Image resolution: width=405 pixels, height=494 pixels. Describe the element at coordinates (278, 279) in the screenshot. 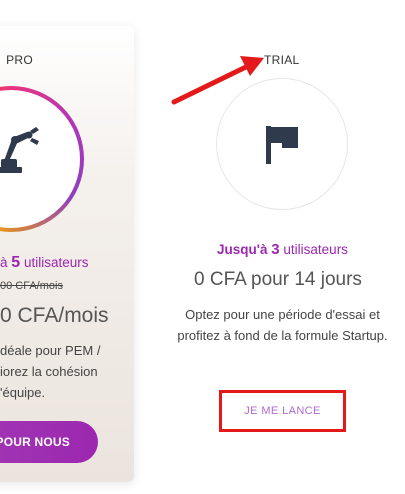

I see `trial-plan-price: 0 CFA pour 14 jours` at that location.